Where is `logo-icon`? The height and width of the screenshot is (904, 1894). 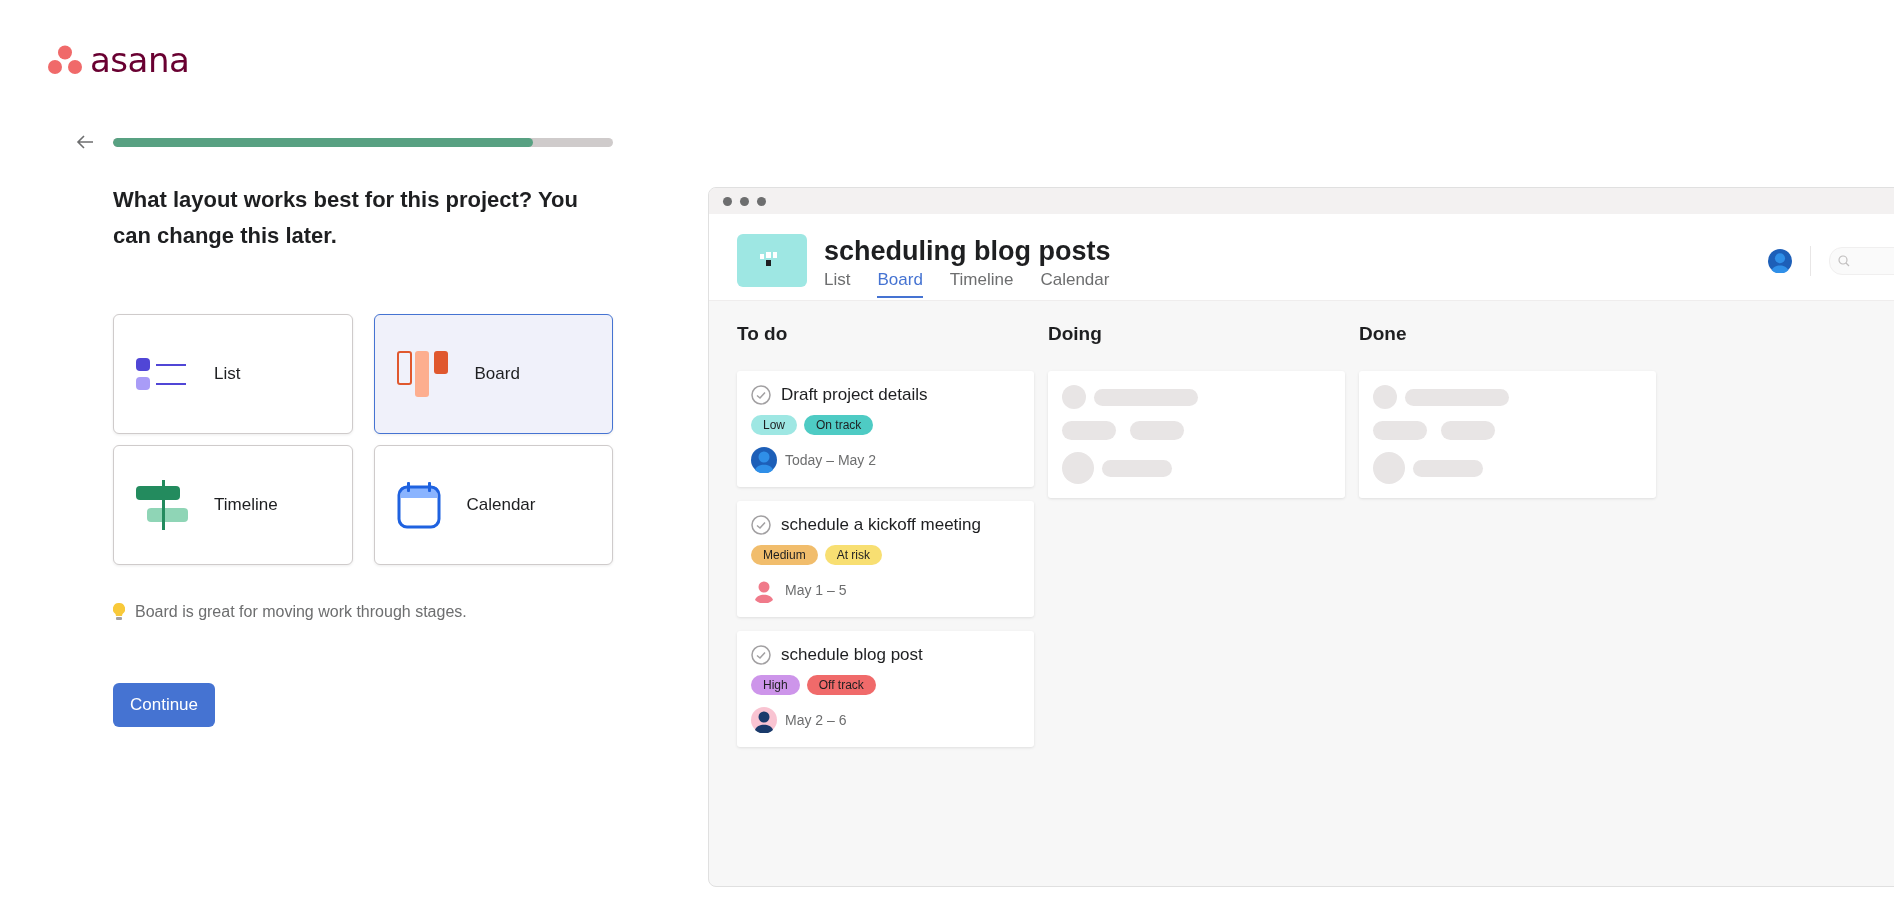 logo-icon is located at coordinates (65, 60).